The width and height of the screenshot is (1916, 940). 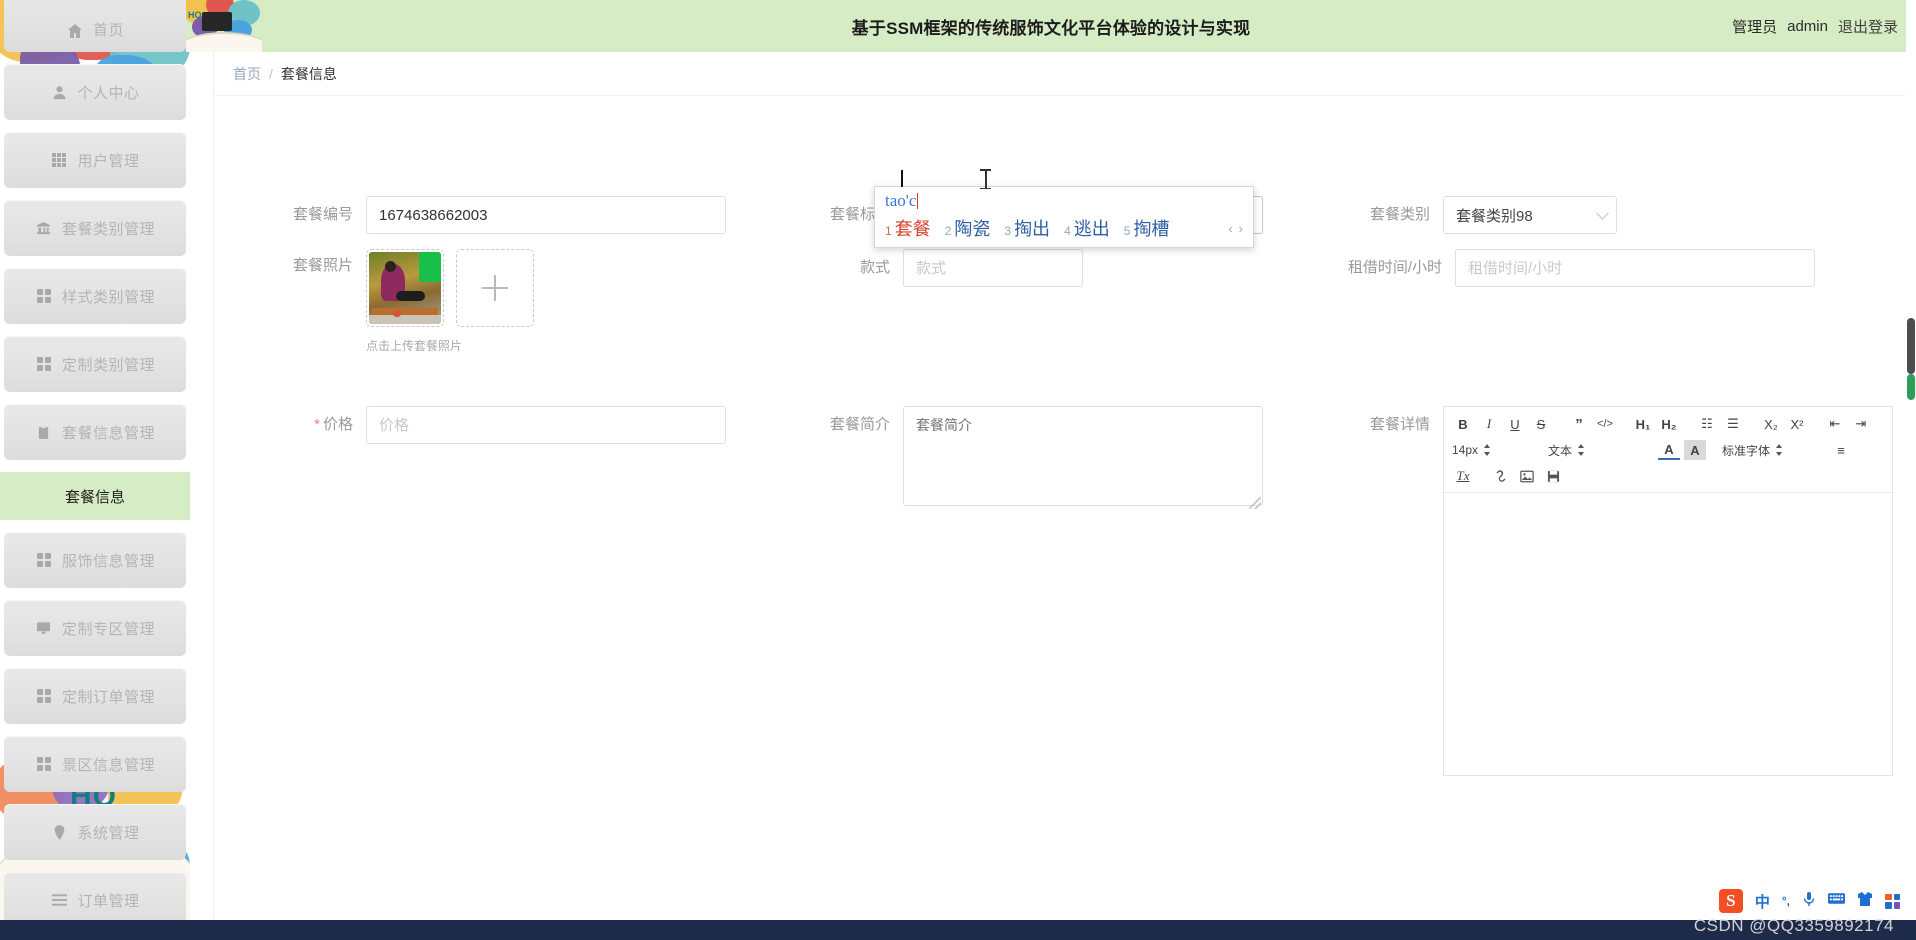 I want to click on sidebar-item-label: 服饰信息管理, so click(x=108, y=561).